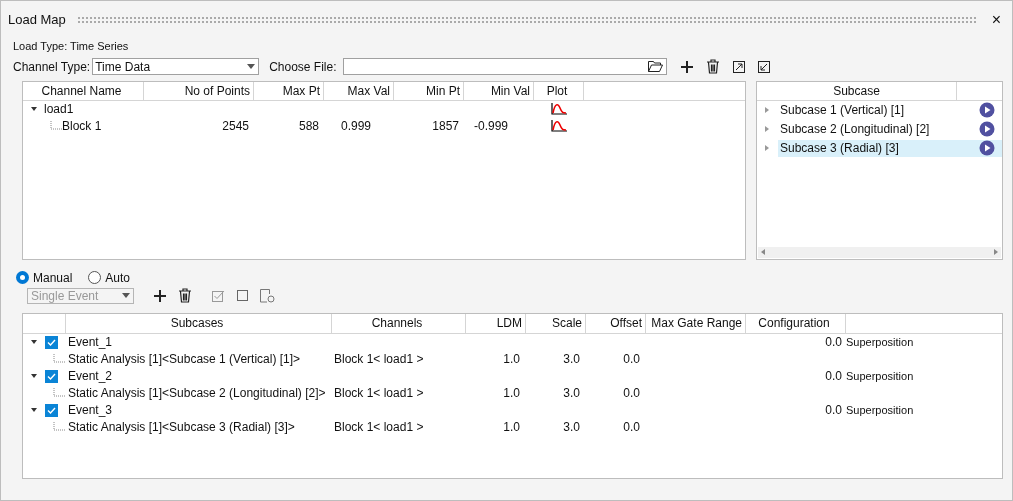  Describe the element at coordinates (996, 19) in the screenshot. I see `close-button: ×` at that location.